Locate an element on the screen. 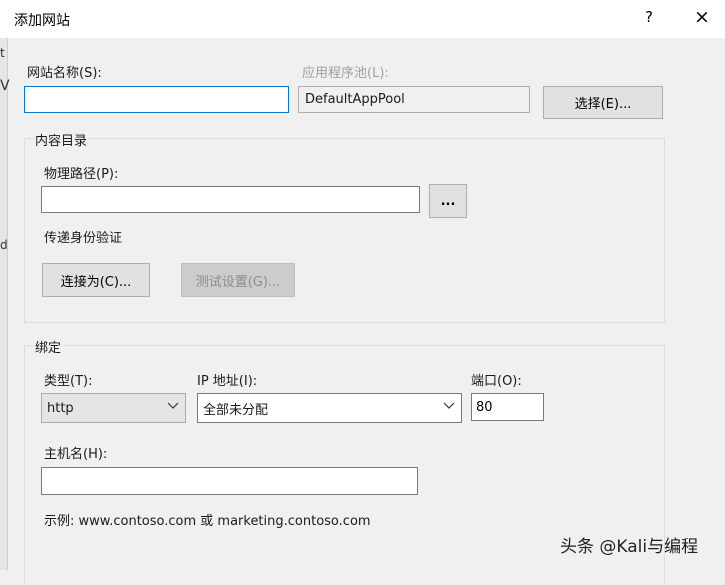 Image resolution: width=725 pixels, height=585 pixels. background-glyph: V is located at coordinates (5, 86).